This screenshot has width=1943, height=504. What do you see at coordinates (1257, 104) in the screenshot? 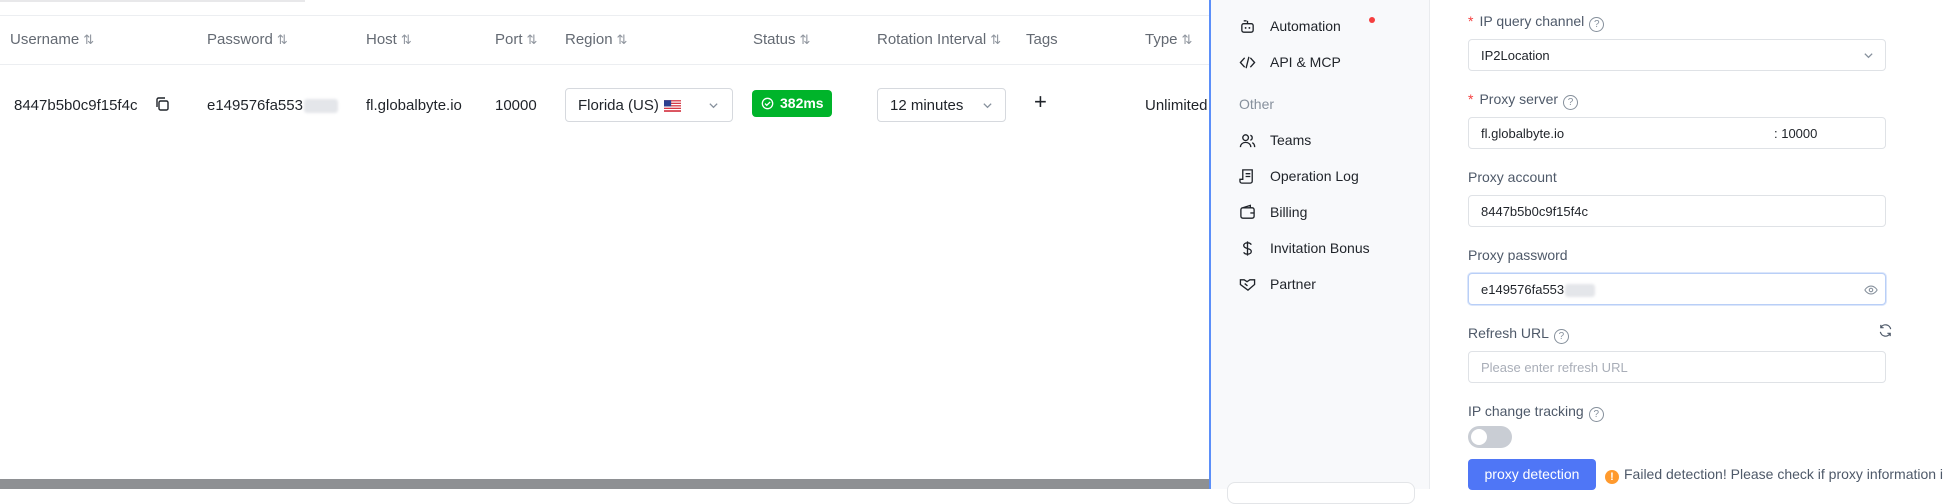
I see `sidebar-section-other: Other` at bounding box center [1257, 104].